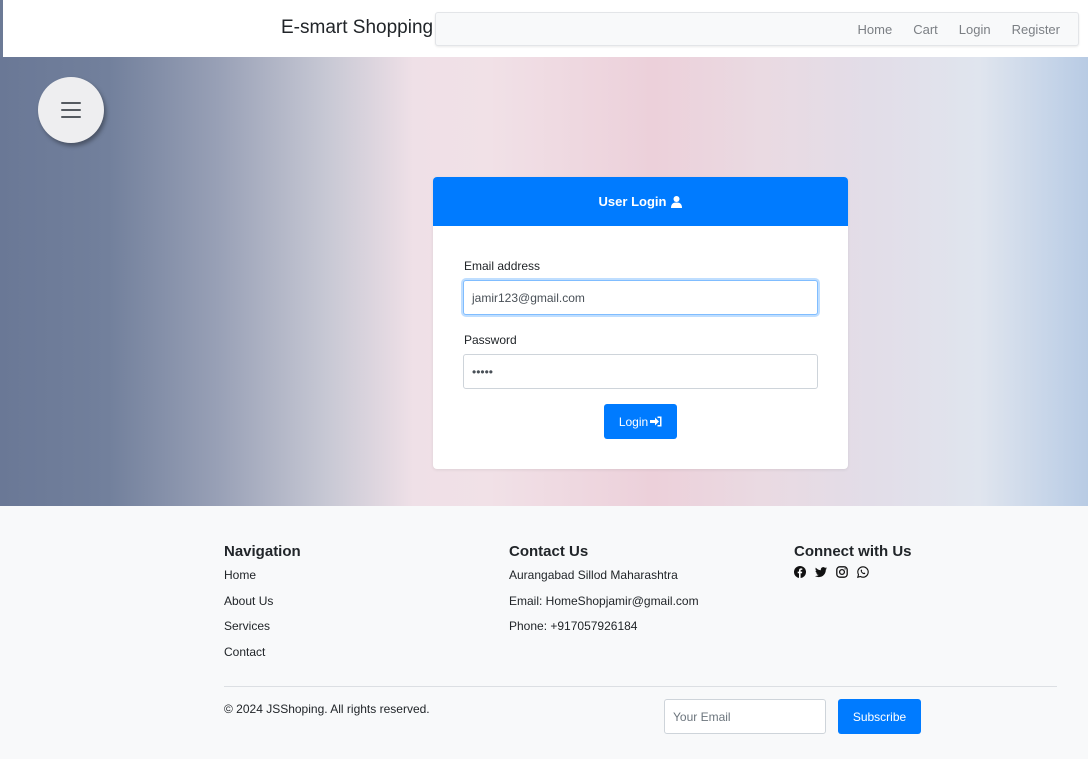  I want to click on login-card-header: User Login, so click(640, 201).